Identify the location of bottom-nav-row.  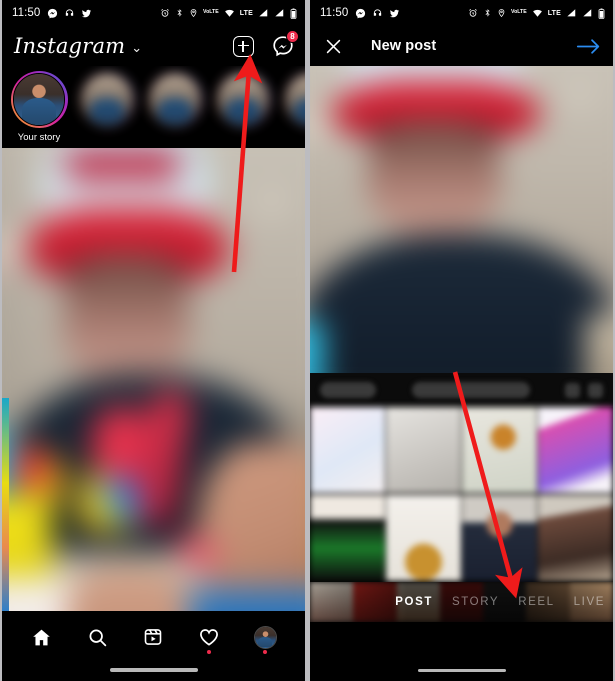
(153, 637).